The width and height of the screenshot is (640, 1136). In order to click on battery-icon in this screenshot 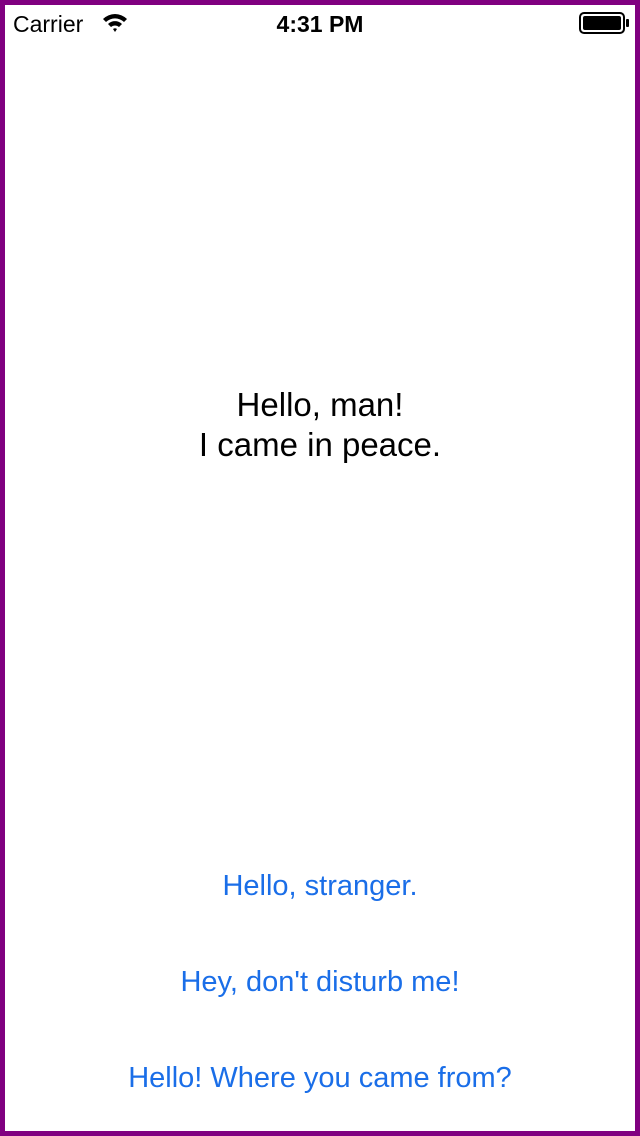, I will do `click(605, 23)`.